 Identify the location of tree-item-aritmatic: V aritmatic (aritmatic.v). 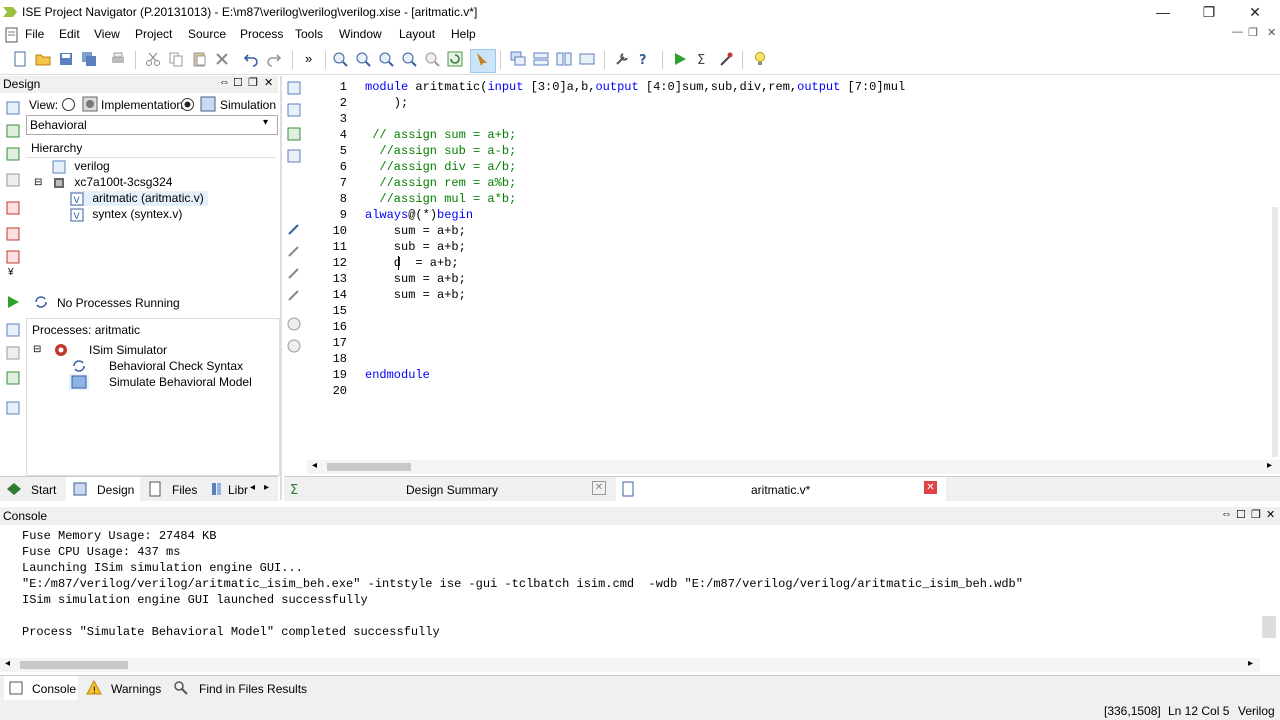
(139, 198).